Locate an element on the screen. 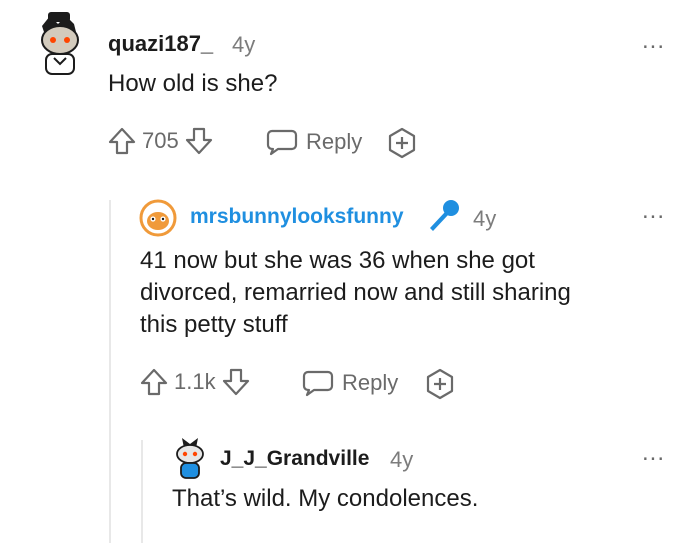 This screenshot has width=700, height=543. comment-text-line-1: 41 now but she was 36 when she got is located at coordinates (337, 260).